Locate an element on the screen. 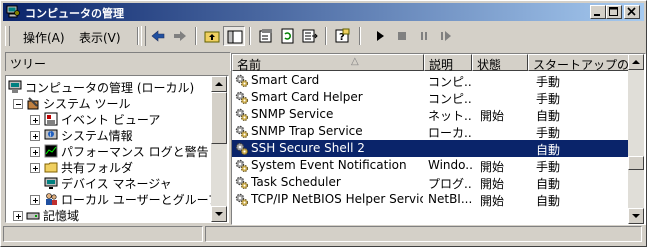 The image size is (647, 247). properties-icon is located at coordinates (265, 36).